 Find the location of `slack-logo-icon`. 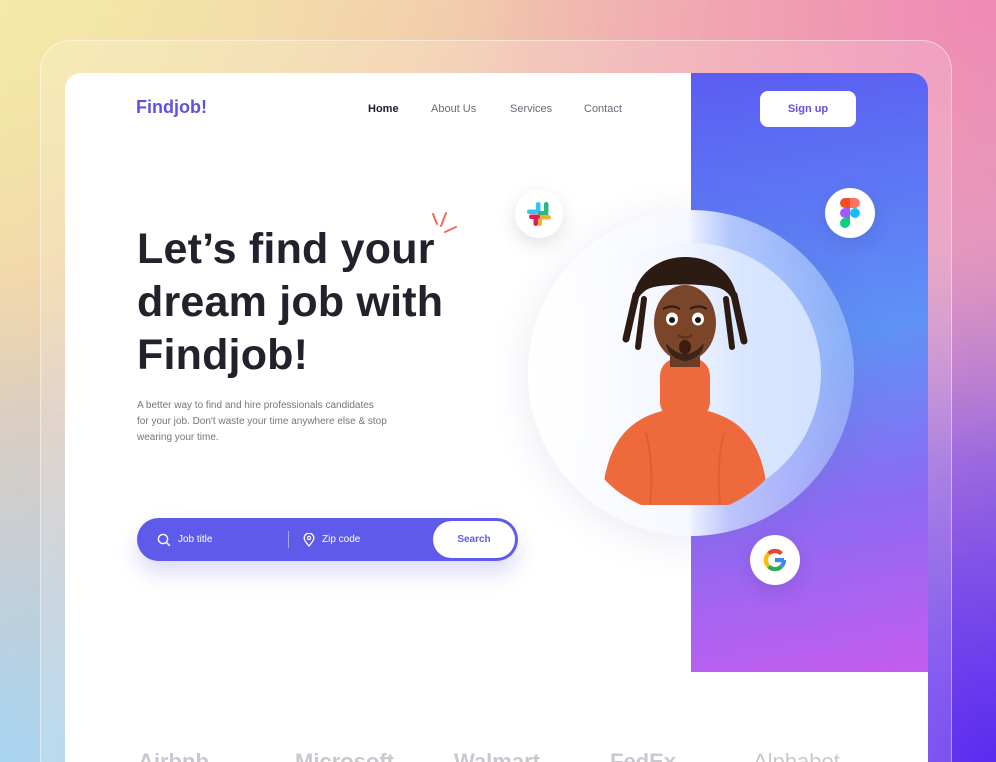

slack-logo-icon is located at coordinates (539, 214).